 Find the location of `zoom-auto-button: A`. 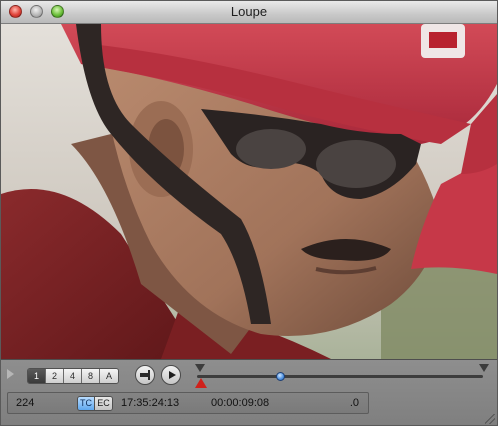

zoom-auto-button: A is located at coordinates (109, 376).